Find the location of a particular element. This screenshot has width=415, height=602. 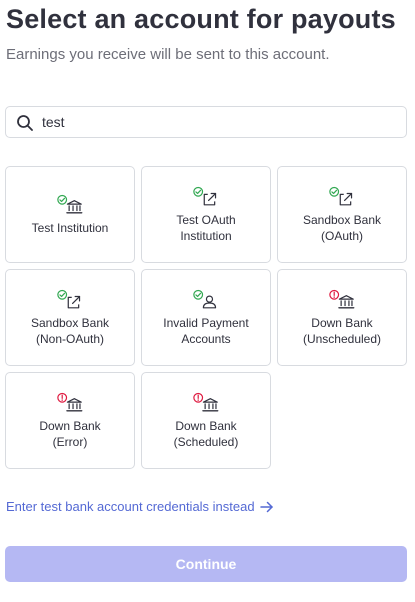

institution-label: Down Bank (Error) is located at coordinates (70, 434).